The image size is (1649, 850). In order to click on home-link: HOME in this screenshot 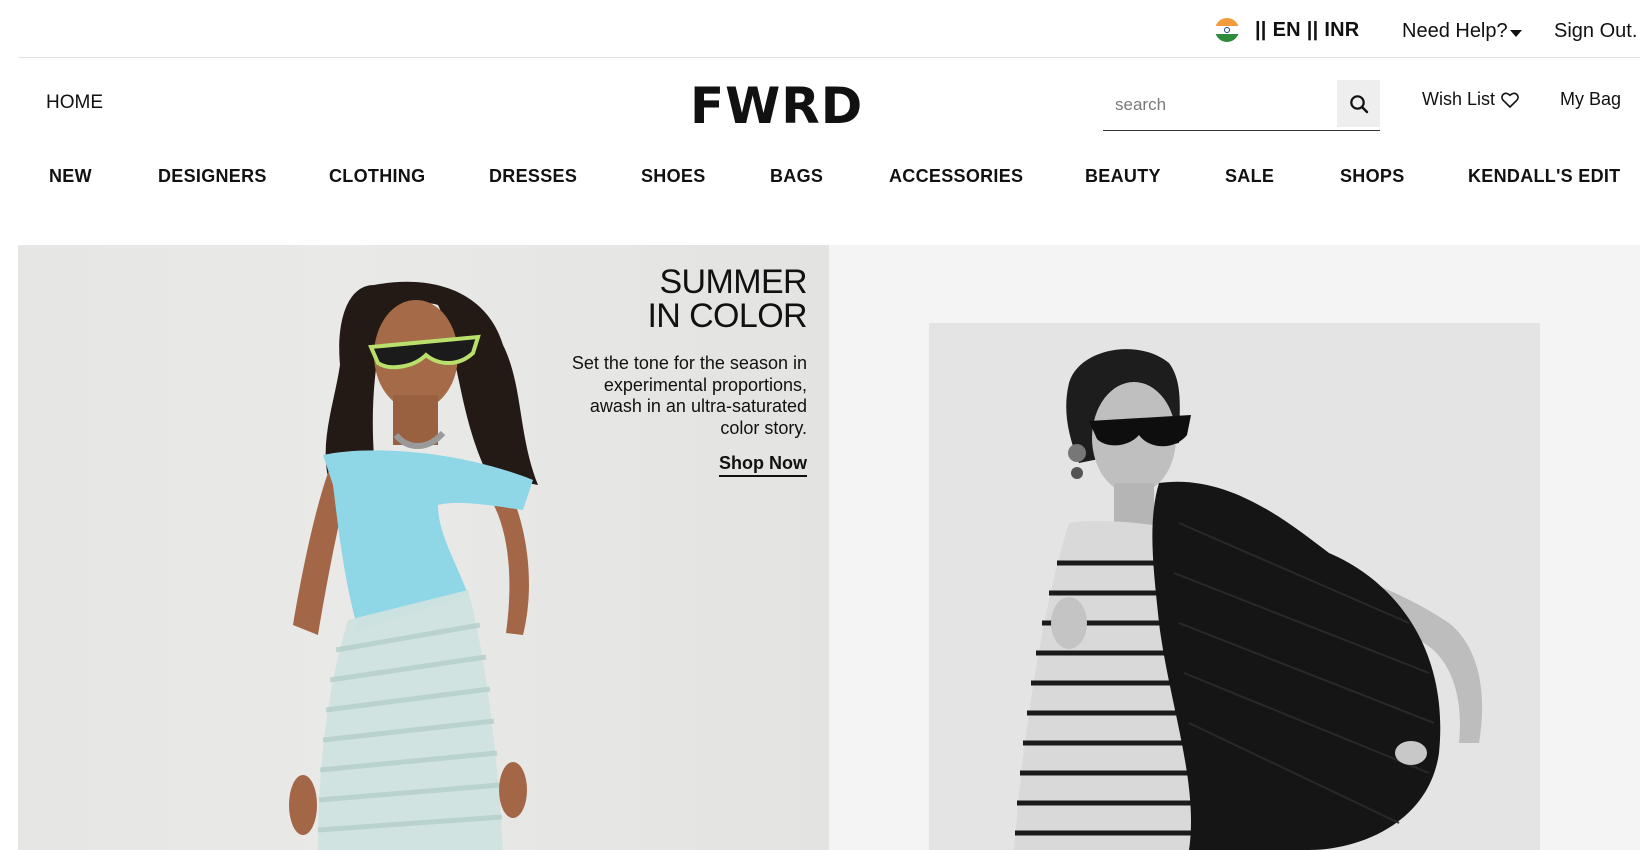, I will do `click(74, 103)`.